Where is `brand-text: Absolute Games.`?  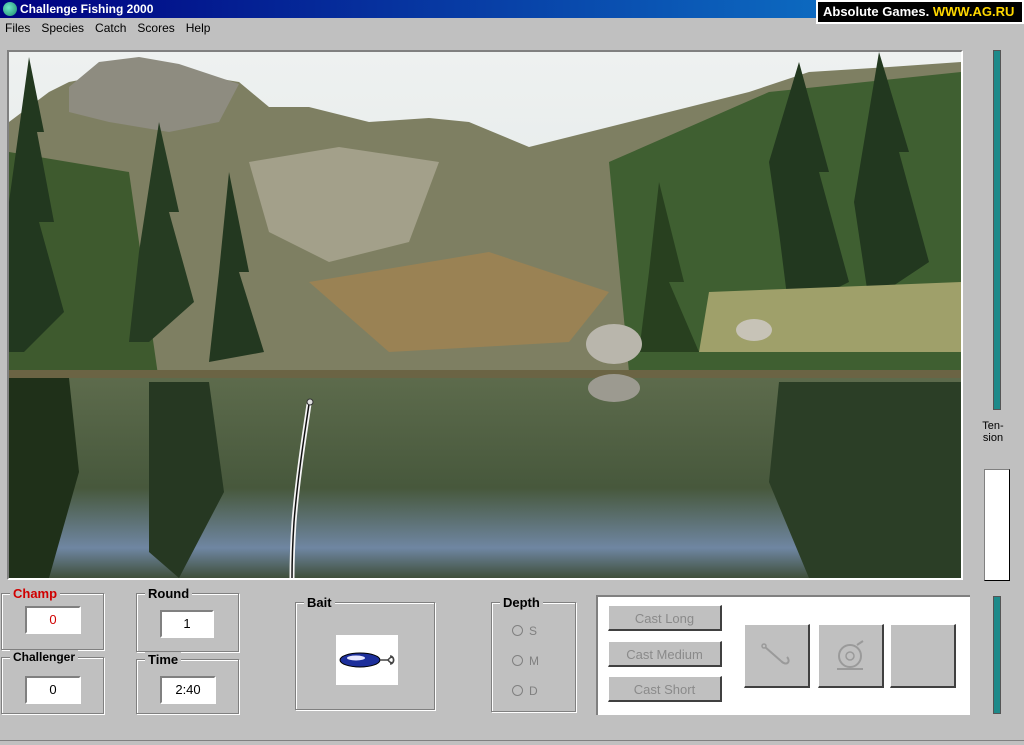 brand-text: Absolute Games. is located at coordinates (878, 11).